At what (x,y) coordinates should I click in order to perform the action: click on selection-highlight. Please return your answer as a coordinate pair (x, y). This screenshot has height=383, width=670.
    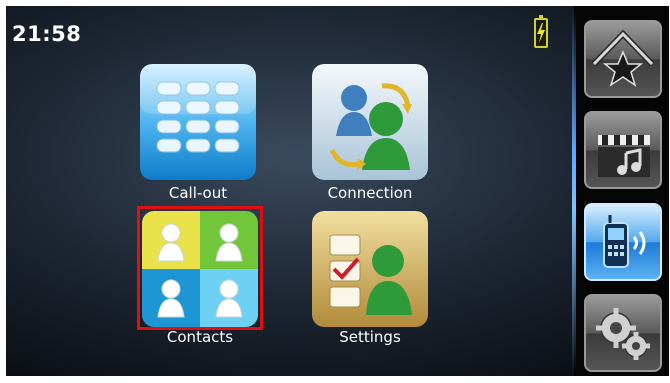
    Looking at the image, I should click on (200, 268).